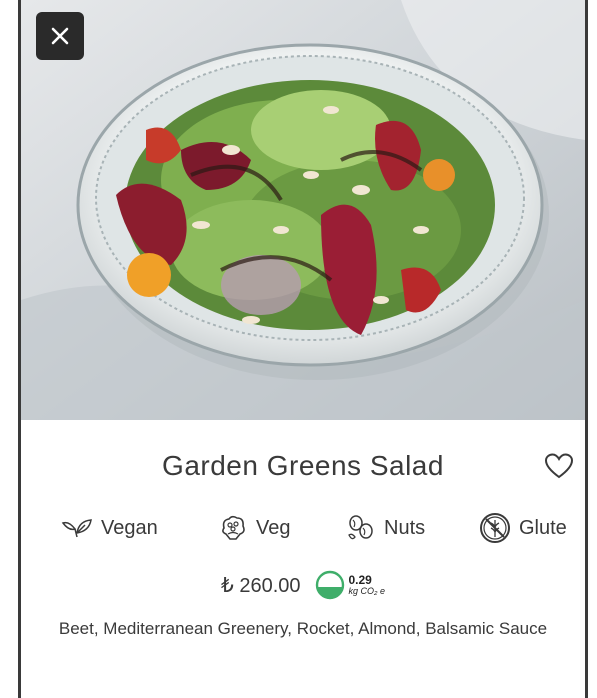  I want to click on close-icon, so click(60, 36).